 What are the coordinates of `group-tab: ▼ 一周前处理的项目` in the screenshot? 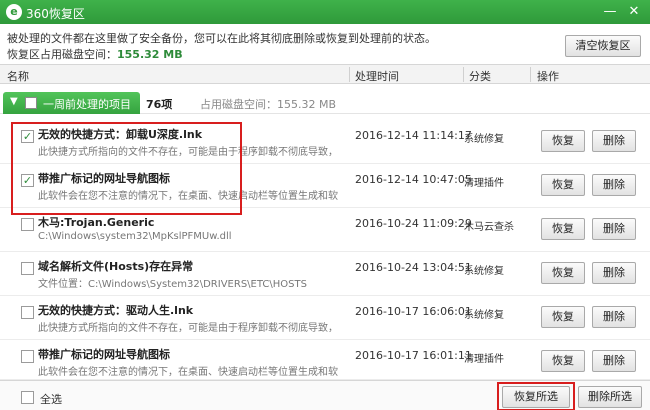 It's located at (71, 103).